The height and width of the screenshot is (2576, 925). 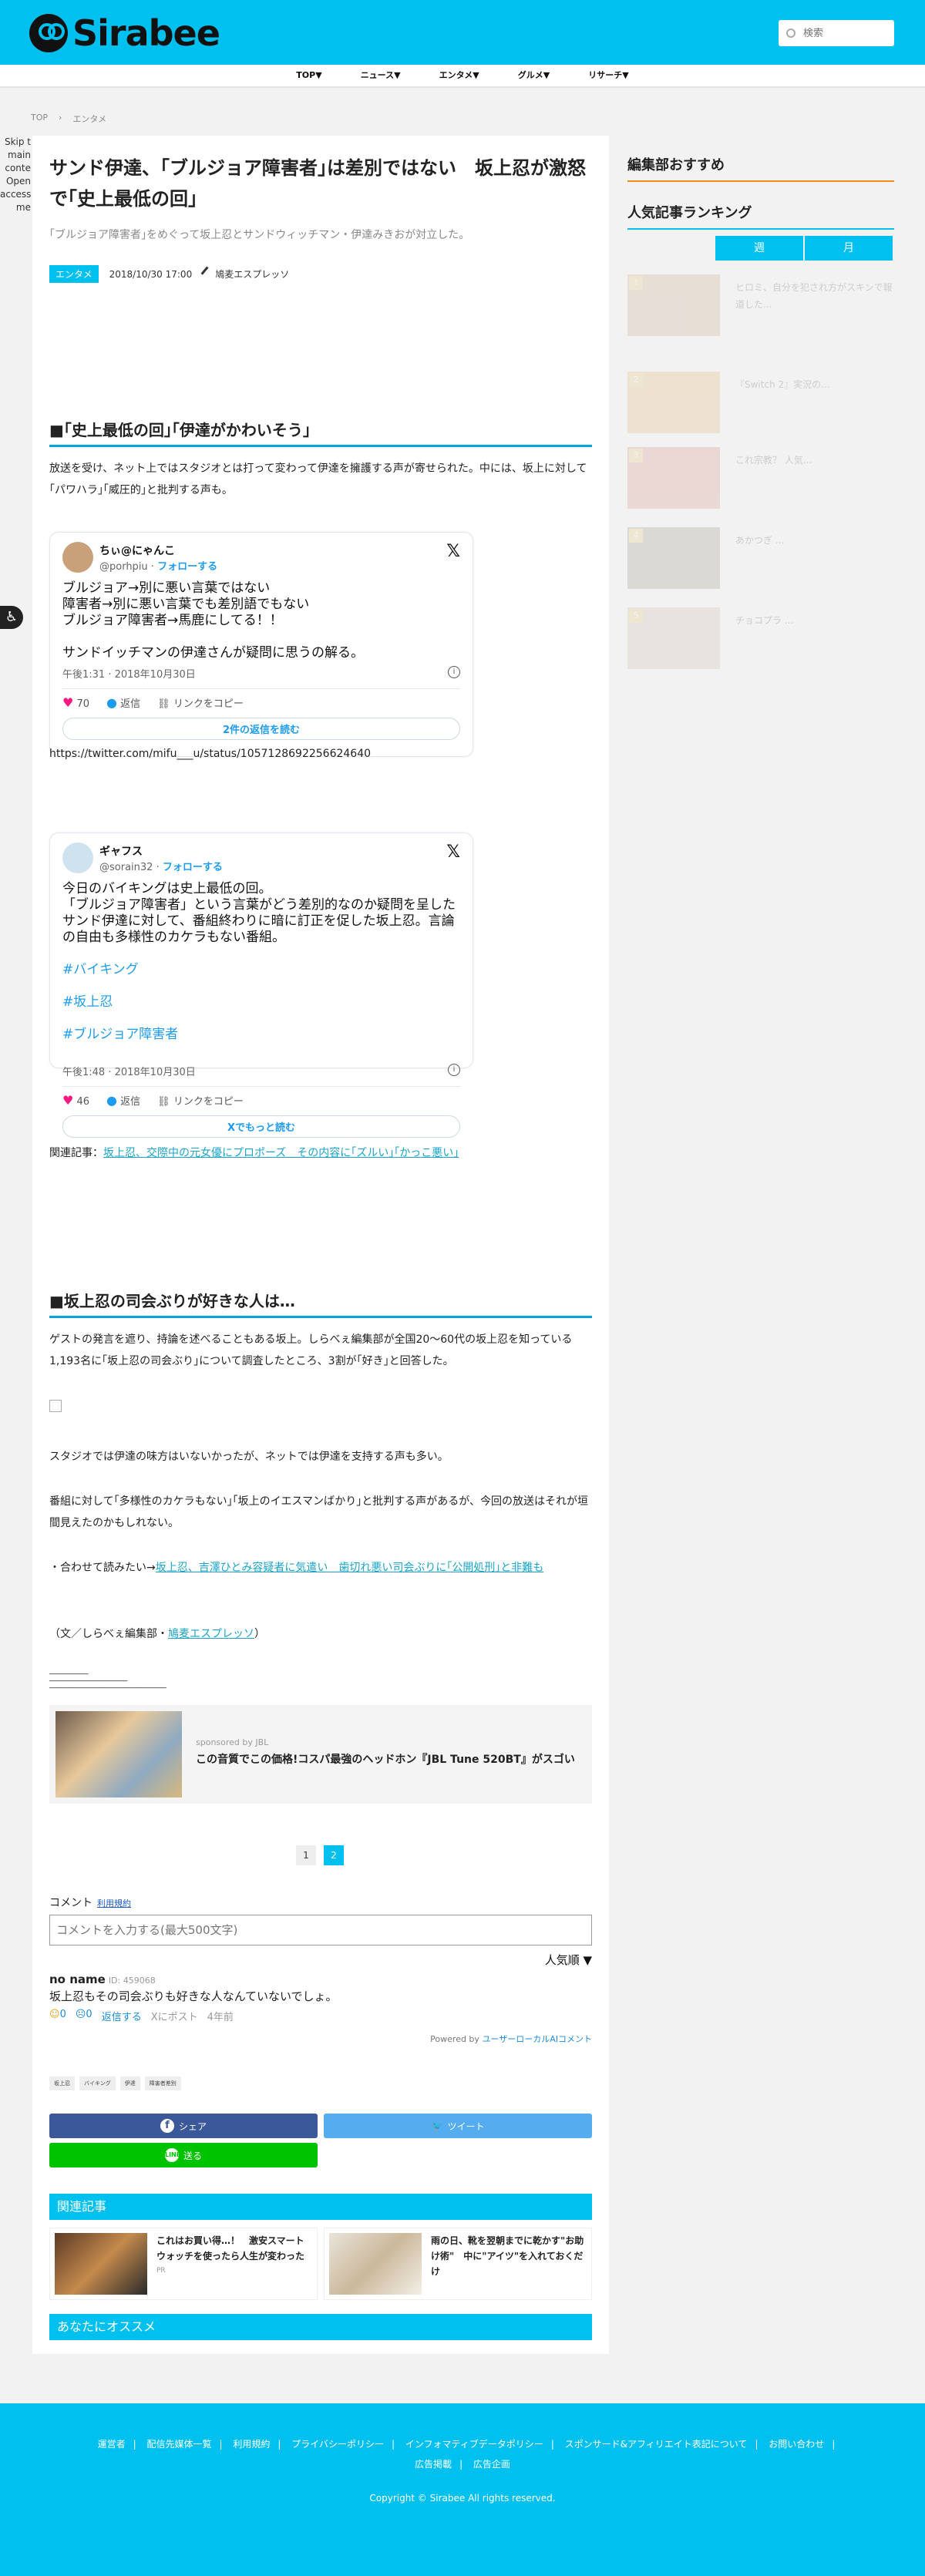 What do you see at coordinates (184, 2126) in the screenshot?
I see `facebook-share-button: f シェア` at bounding box center [184, 2126].